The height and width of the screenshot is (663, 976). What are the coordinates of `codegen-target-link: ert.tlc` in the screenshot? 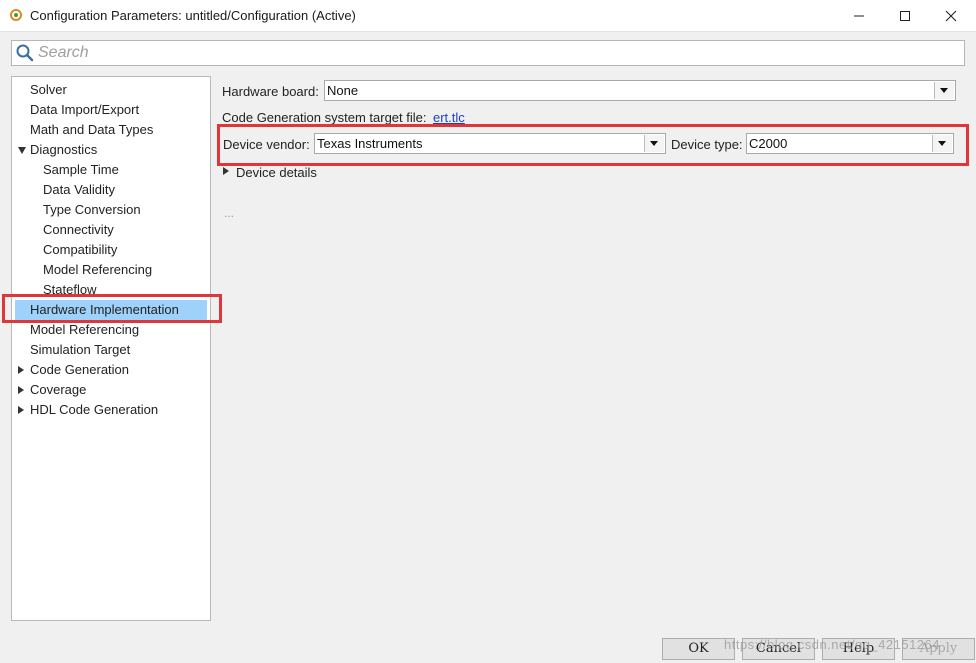 It's located at (449, 117).